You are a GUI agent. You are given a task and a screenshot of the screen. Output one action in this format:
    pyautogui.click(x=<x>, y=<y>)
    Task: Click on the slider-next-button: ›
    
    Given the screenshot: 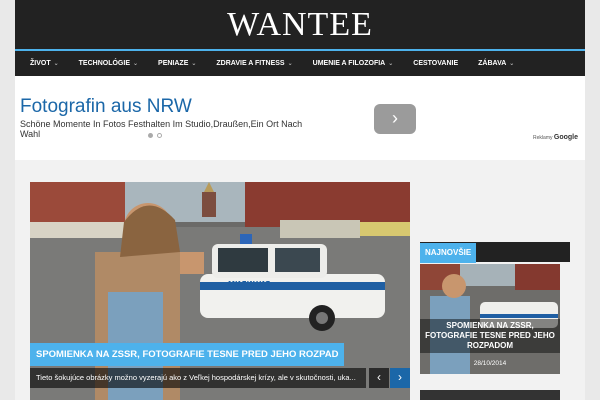 What is the action you would take?
    pyautogui.click(x=400, y=378)
    